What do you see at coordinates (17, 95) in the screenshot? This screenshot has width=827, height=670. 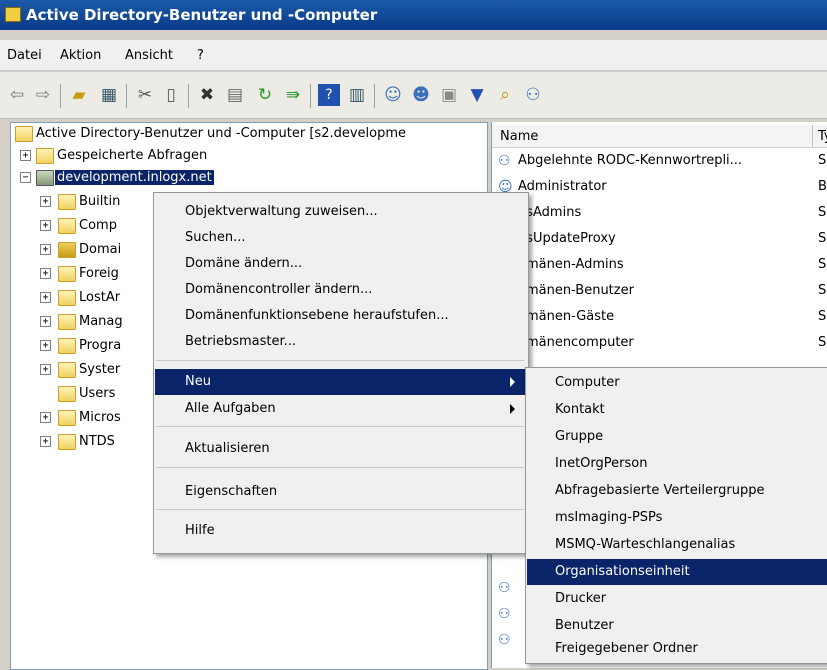 I see `back-arrow-icon: ⇦` at bounding box center [17, 95].